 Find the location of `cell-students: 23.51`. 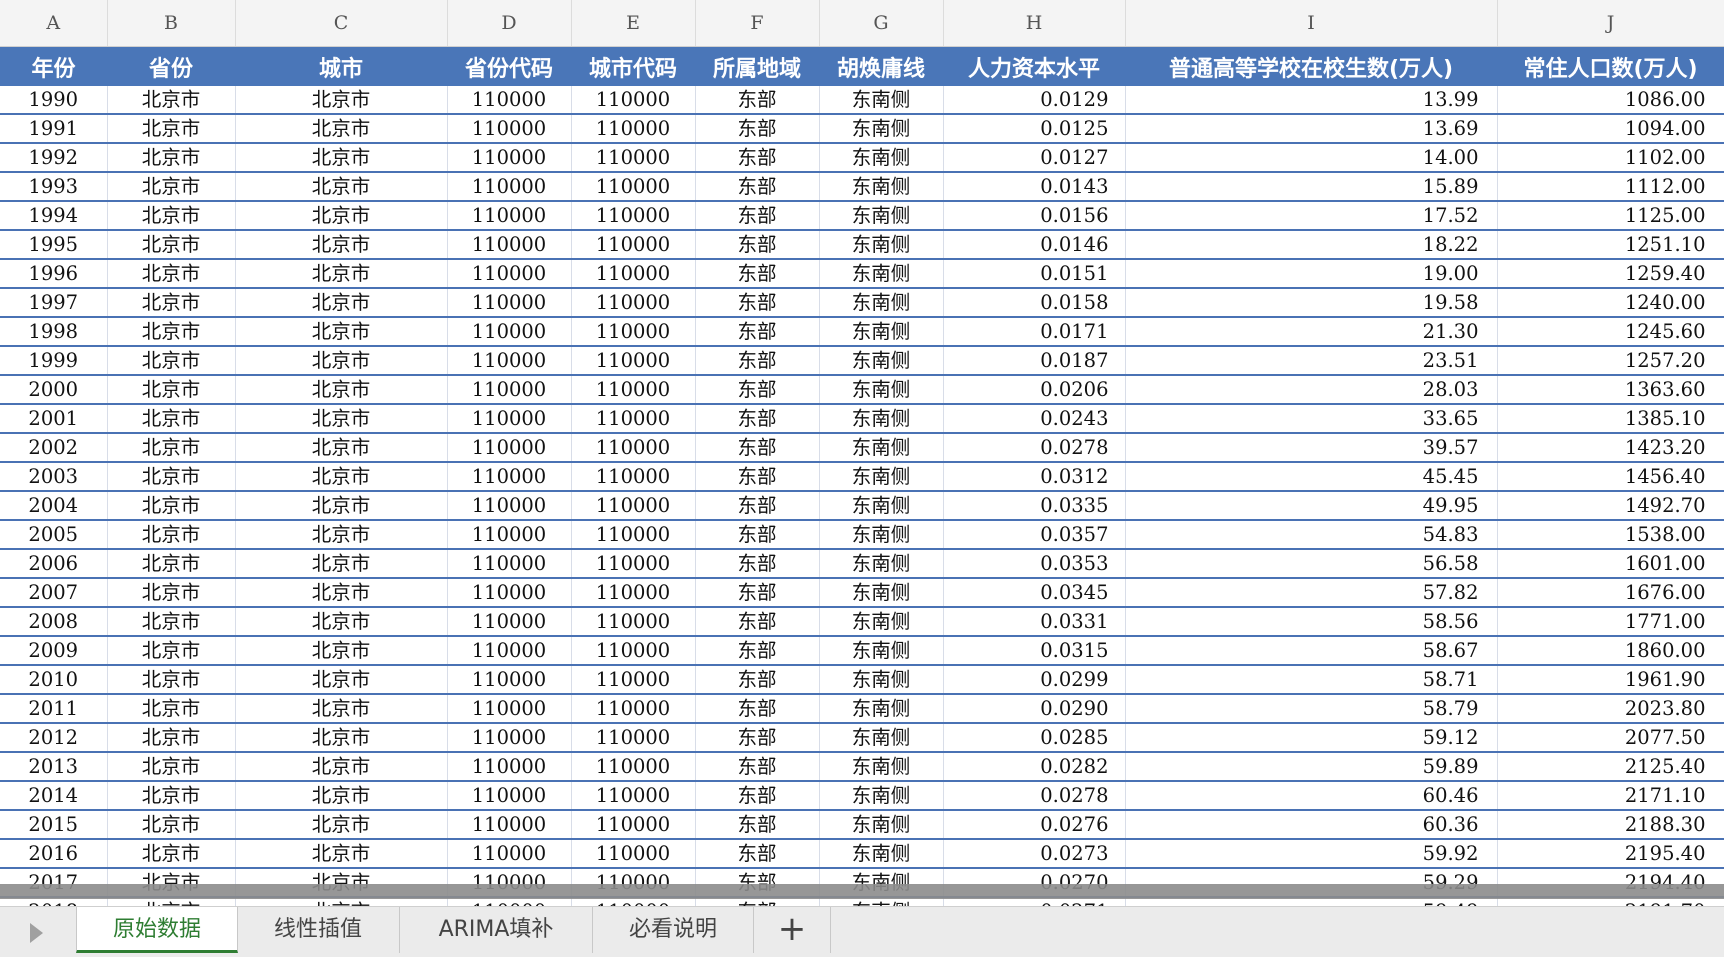

cell-students: 23.51 is located at coordinates (1311, 361).